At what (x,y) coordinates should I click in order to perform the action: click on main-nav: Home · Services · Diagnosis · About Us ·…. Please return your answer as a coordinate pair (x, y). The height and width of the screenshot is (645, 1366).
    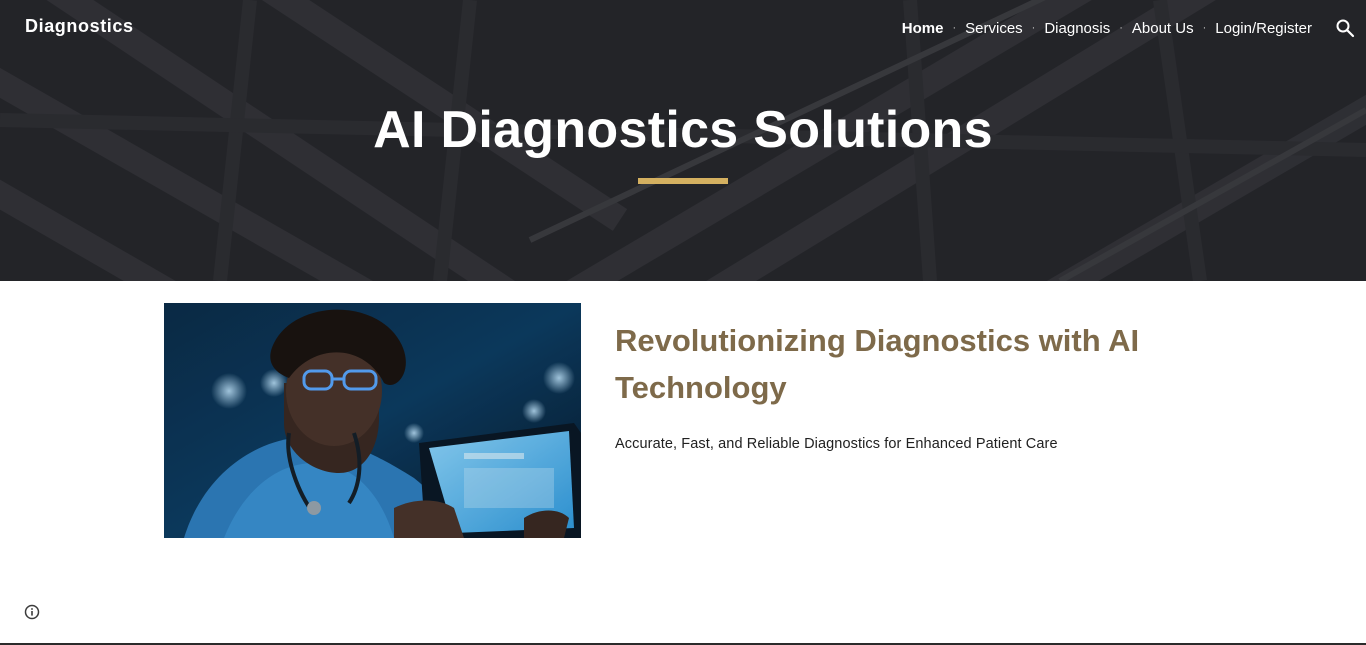
    Looking at the image, I should click on (1107, 28).